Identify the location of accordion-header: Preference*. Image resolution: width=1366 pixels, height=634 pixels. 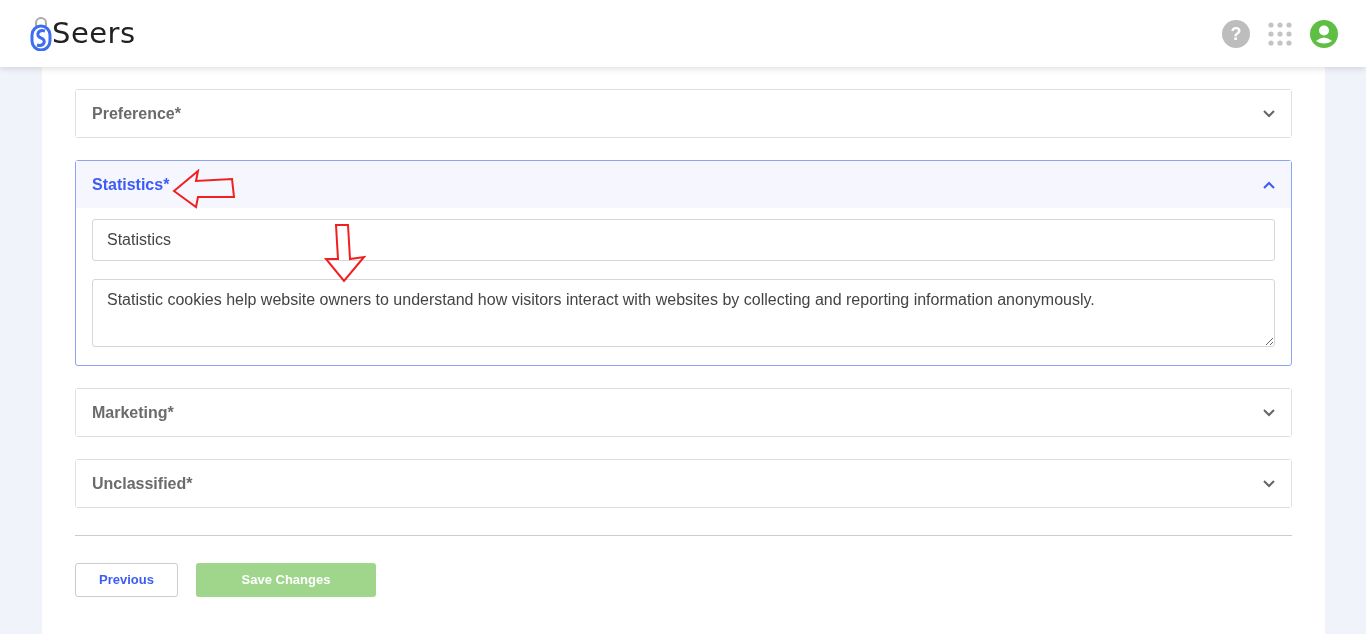
(683, 113).